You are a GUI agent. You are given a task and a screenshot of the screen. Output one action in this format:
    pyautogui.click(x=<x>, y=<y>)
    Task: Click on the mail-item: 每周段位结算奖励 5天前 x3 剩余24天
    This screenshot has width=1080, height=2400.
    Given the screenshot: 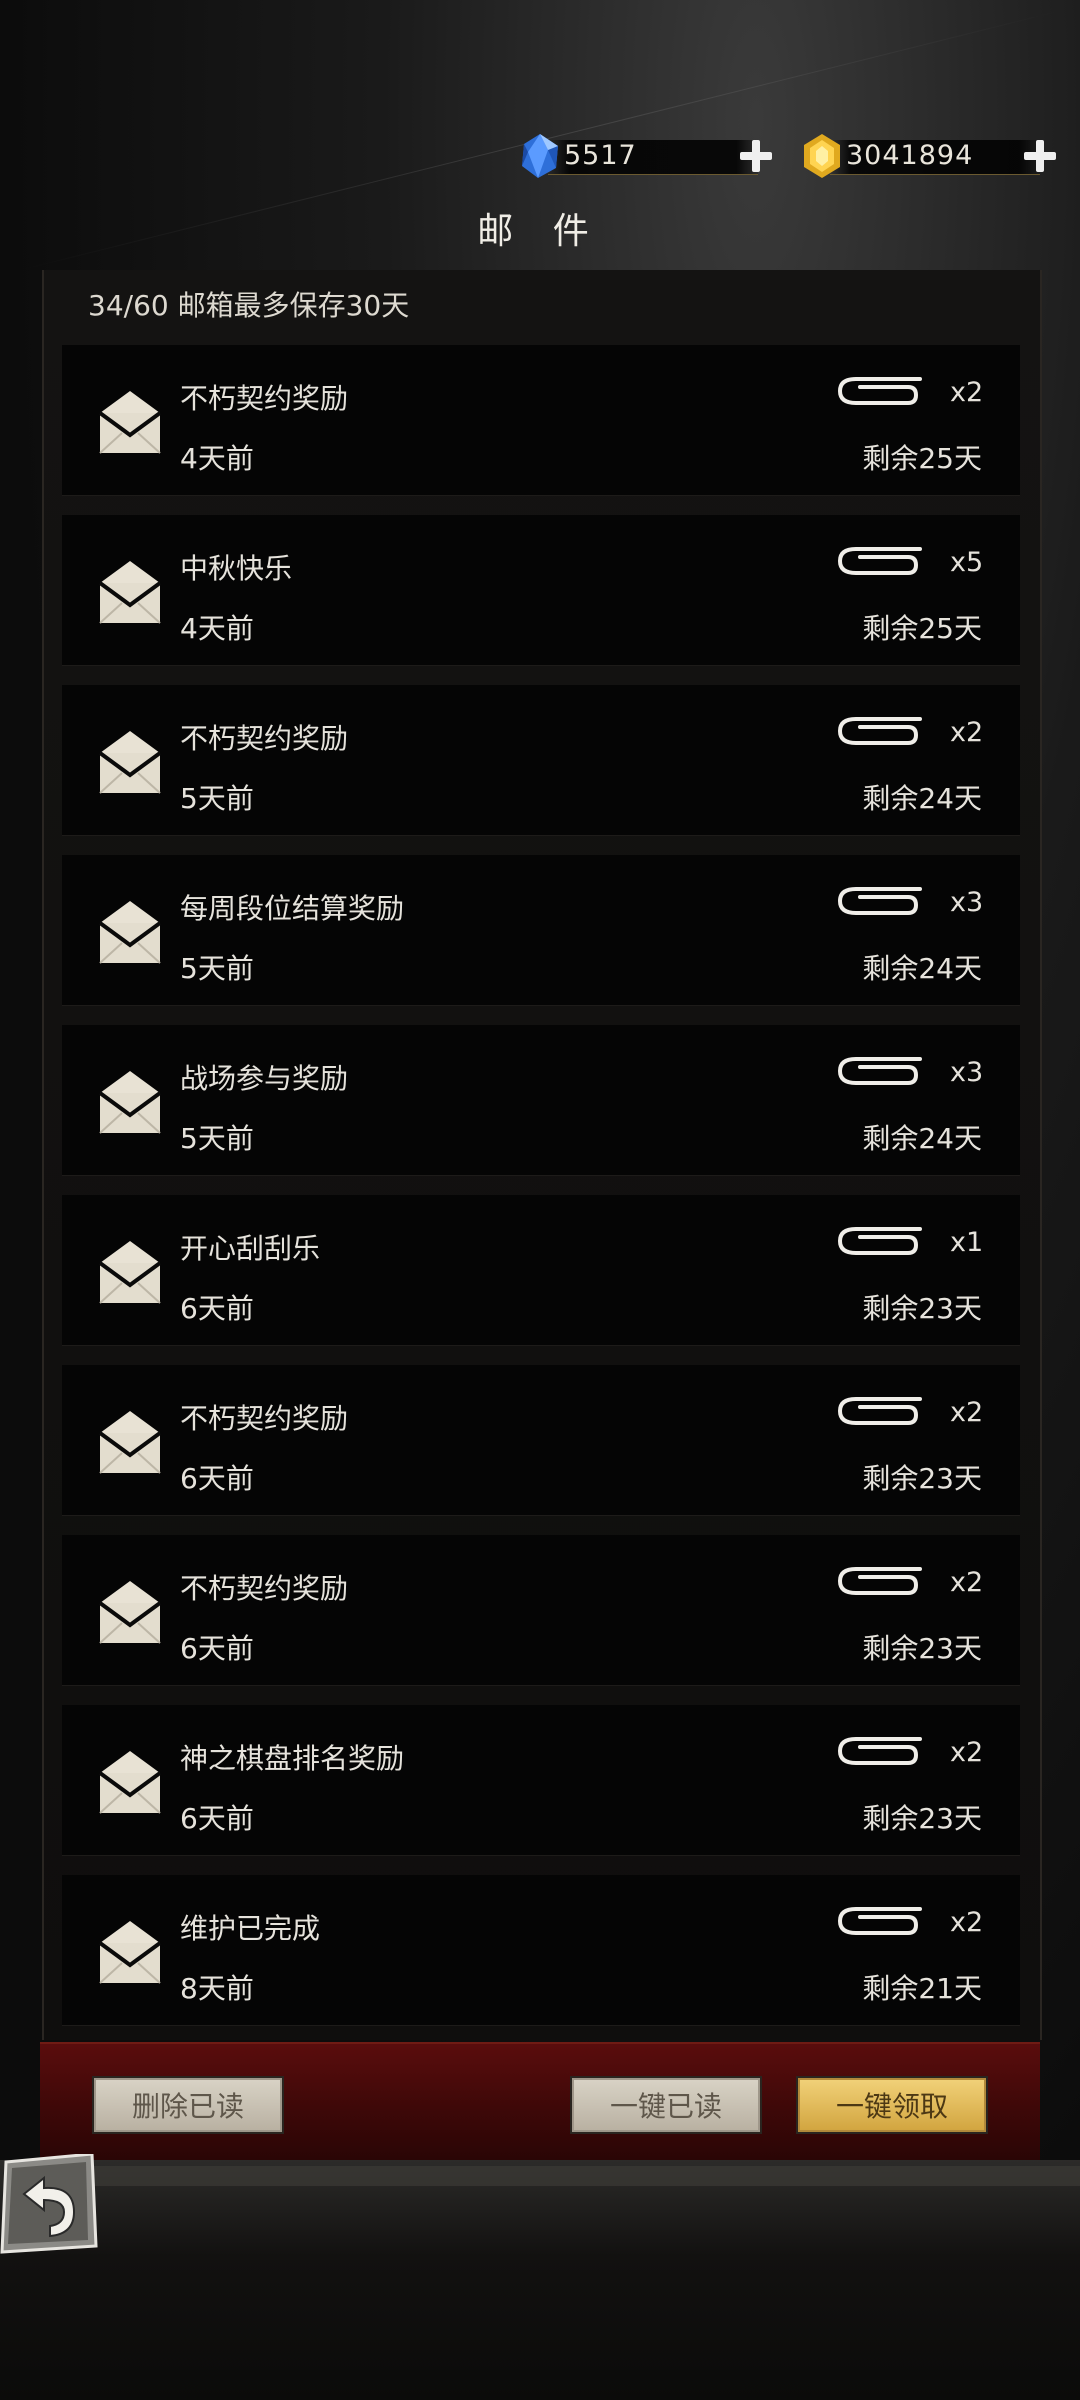 What is the action you would take?
    pyautogui.click(x=541, y=930)
    